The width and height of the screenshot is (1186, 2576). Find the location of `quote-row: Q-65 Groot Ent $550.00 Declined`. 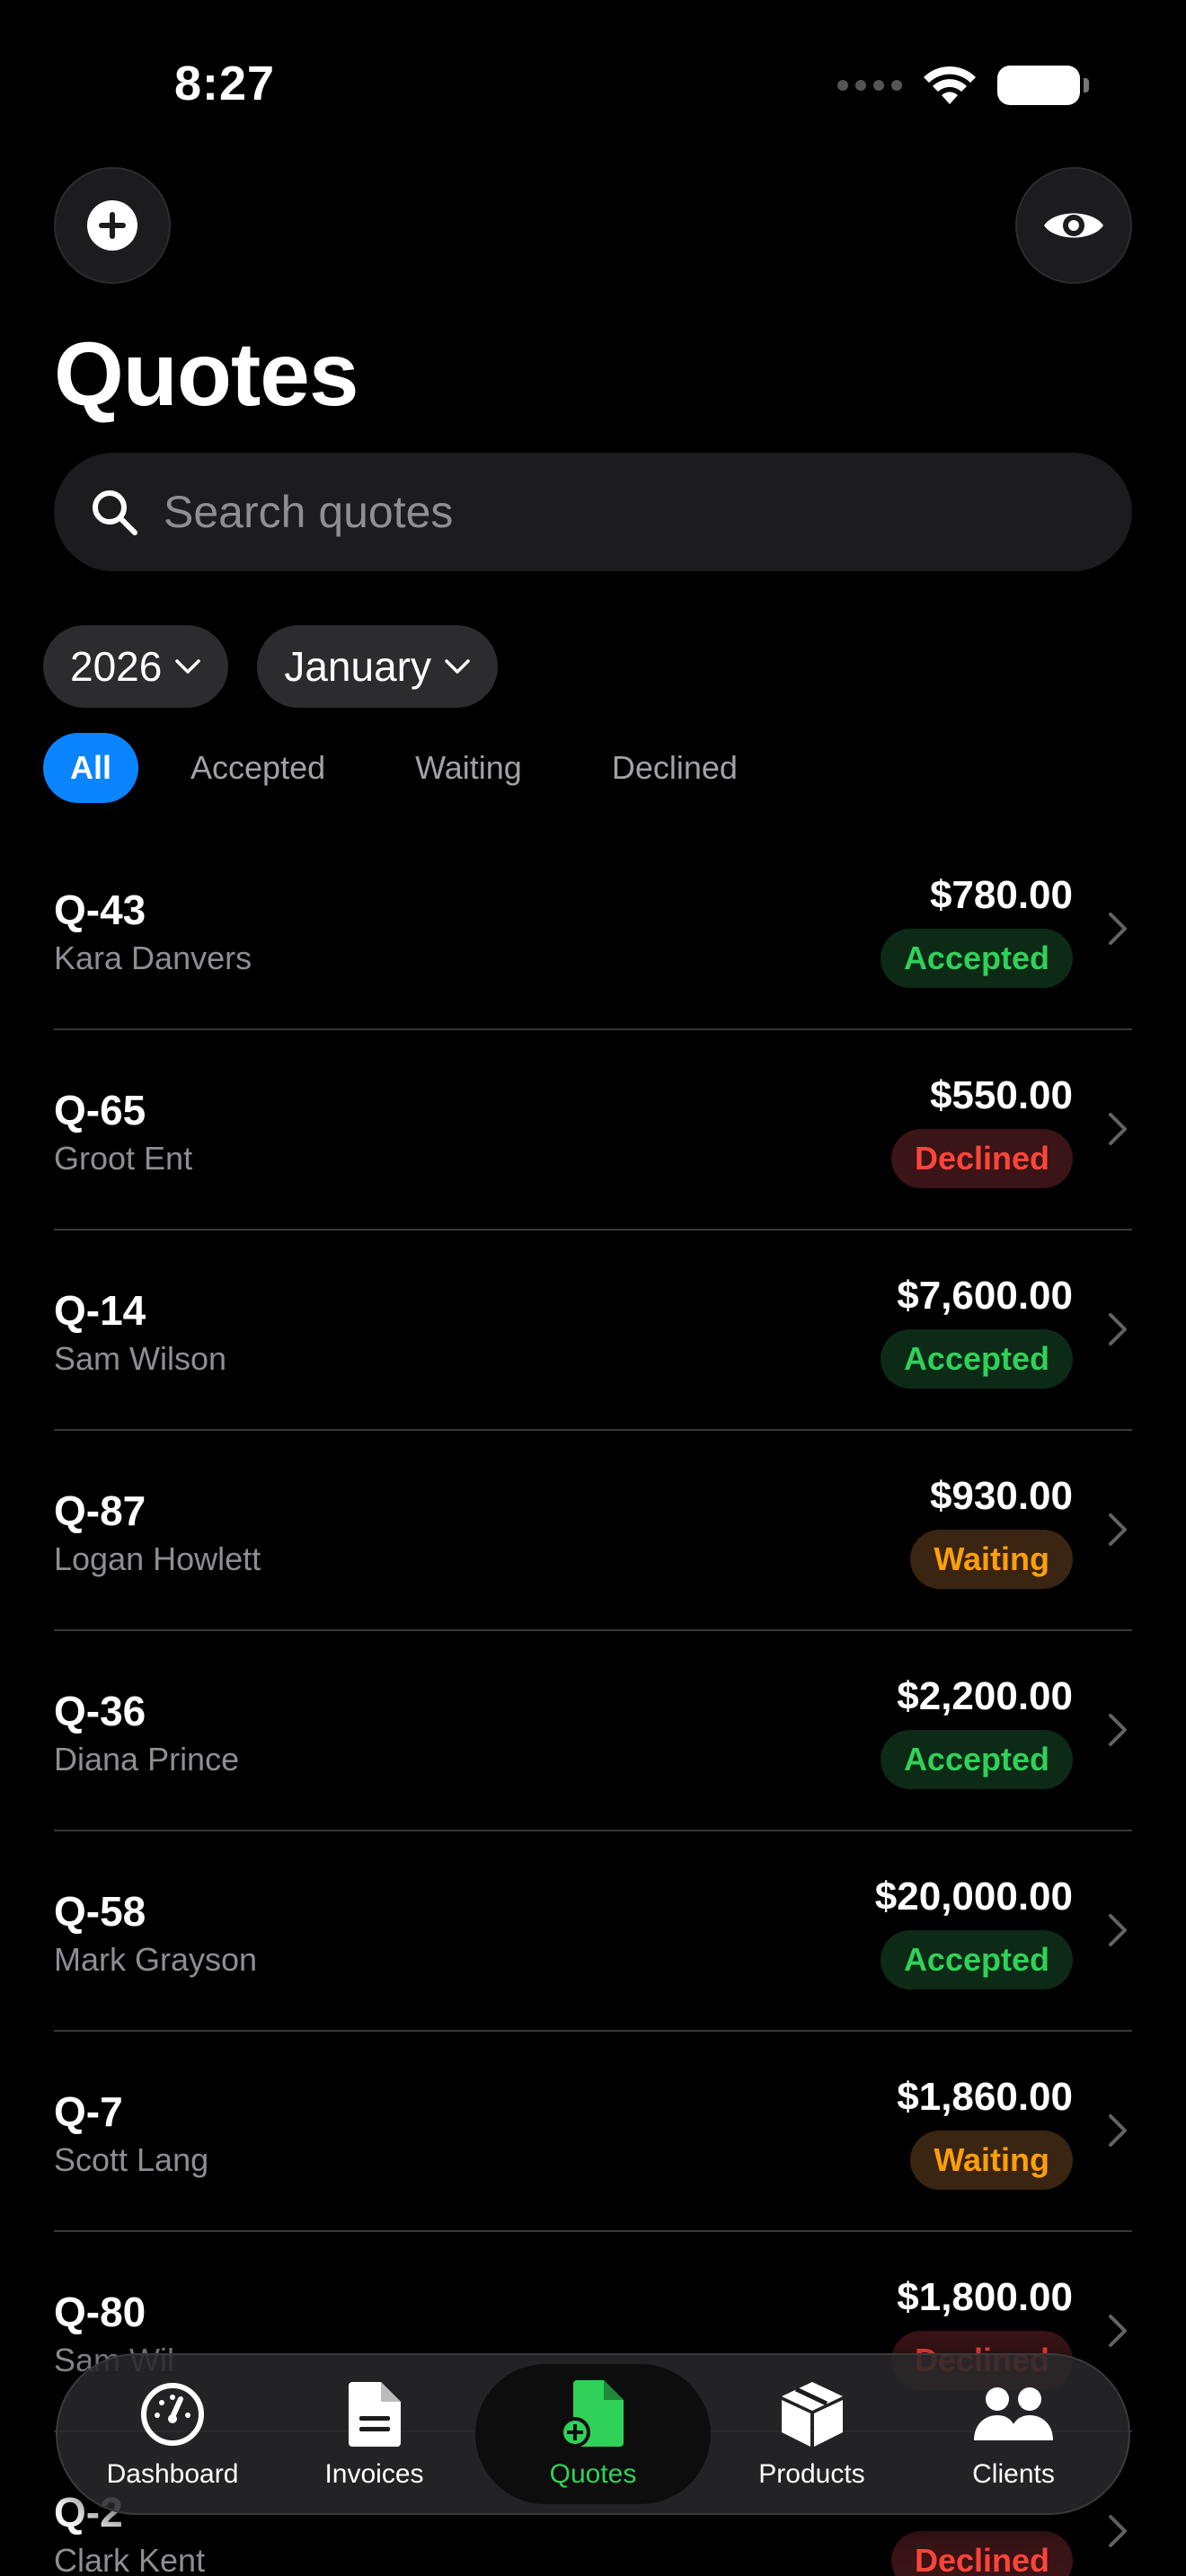

quote-row: Q-65 Groot Ent $550.00 Declined is located at coordinates (593, 1130).